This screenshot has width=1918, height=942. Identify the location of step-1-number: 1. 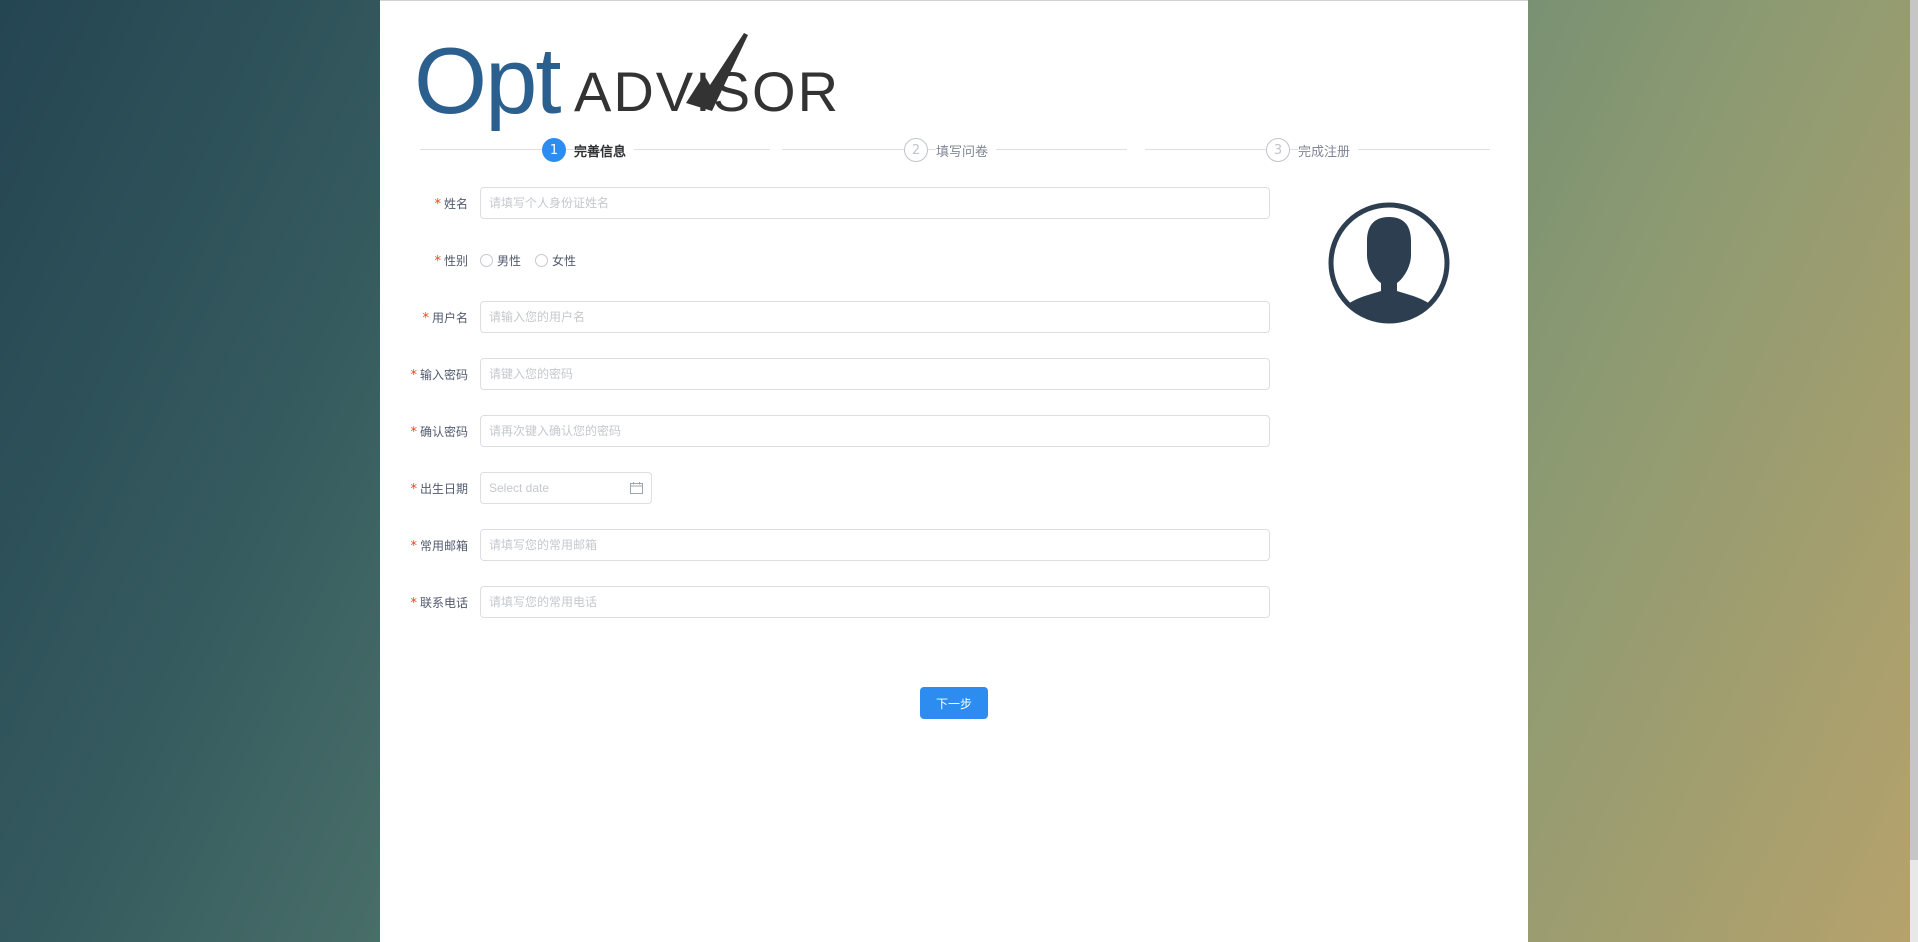
(554, 150).